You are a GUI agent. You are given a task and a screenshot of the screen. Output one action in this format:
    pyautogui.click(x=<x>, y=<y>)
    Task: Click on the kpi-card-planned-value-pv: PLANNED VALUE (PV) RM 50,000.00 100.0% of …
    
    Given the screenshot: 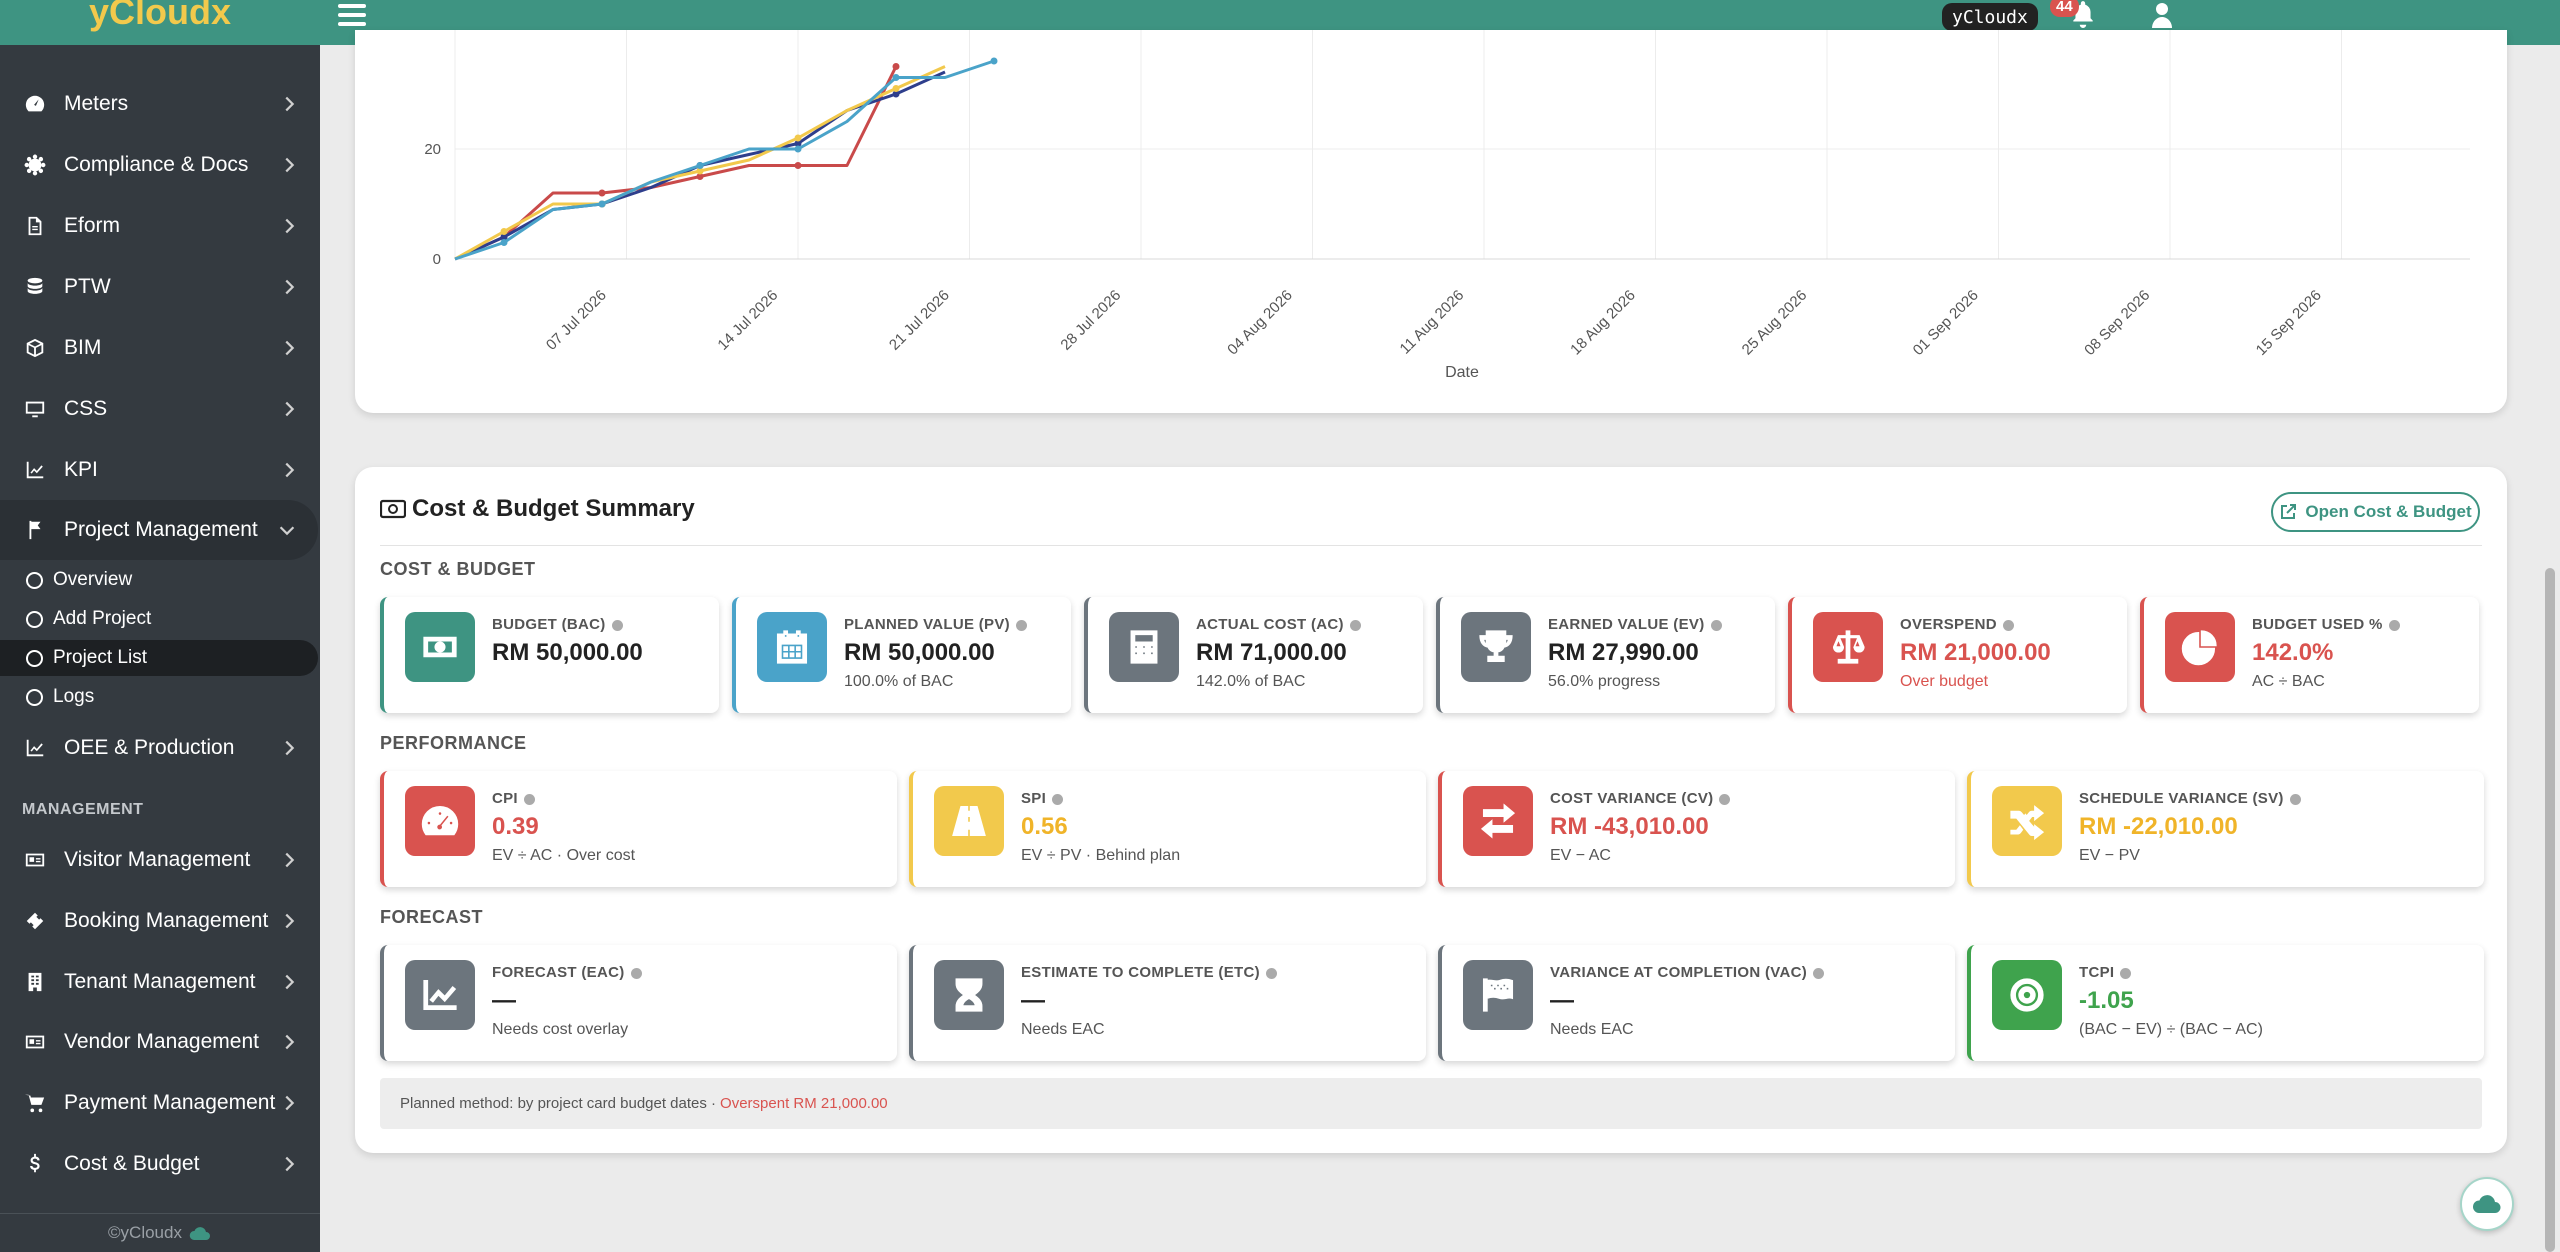 What is the action you would take?
    pyautogui.click(x=901, y=655)
    